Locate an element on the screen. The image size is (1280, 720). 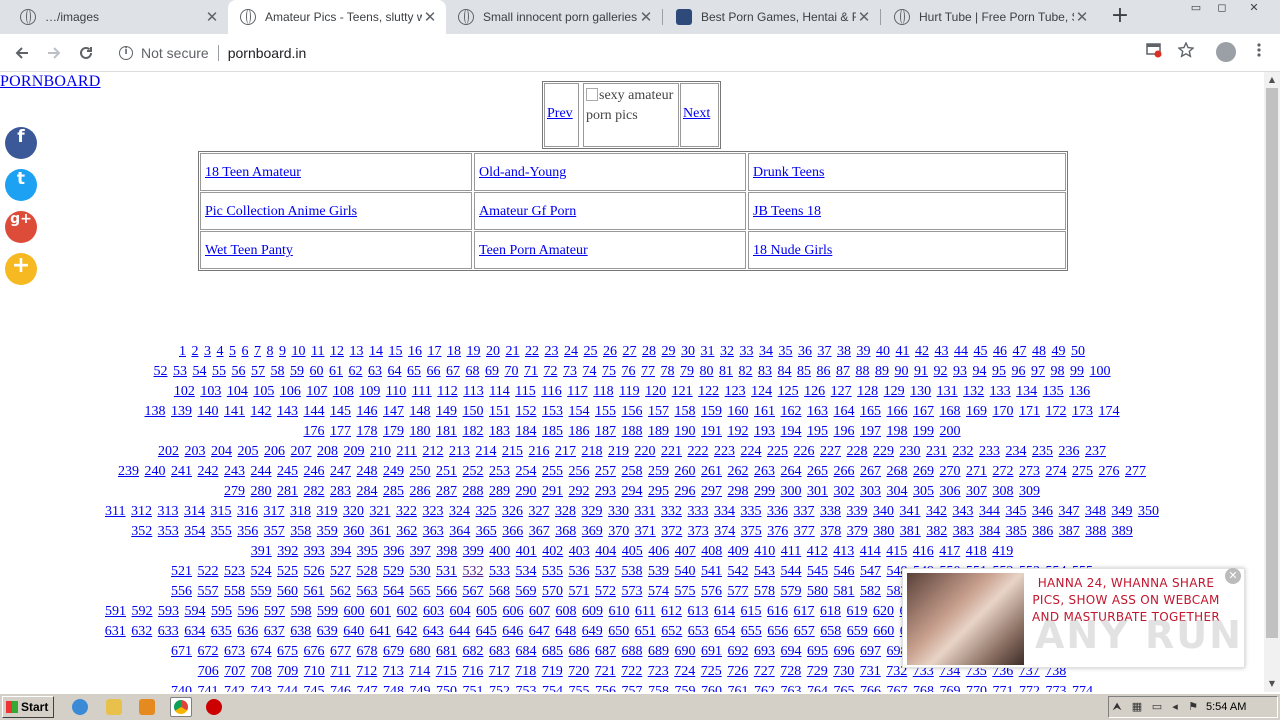
page-number-link: 568 is located at coordinates (499, 591).